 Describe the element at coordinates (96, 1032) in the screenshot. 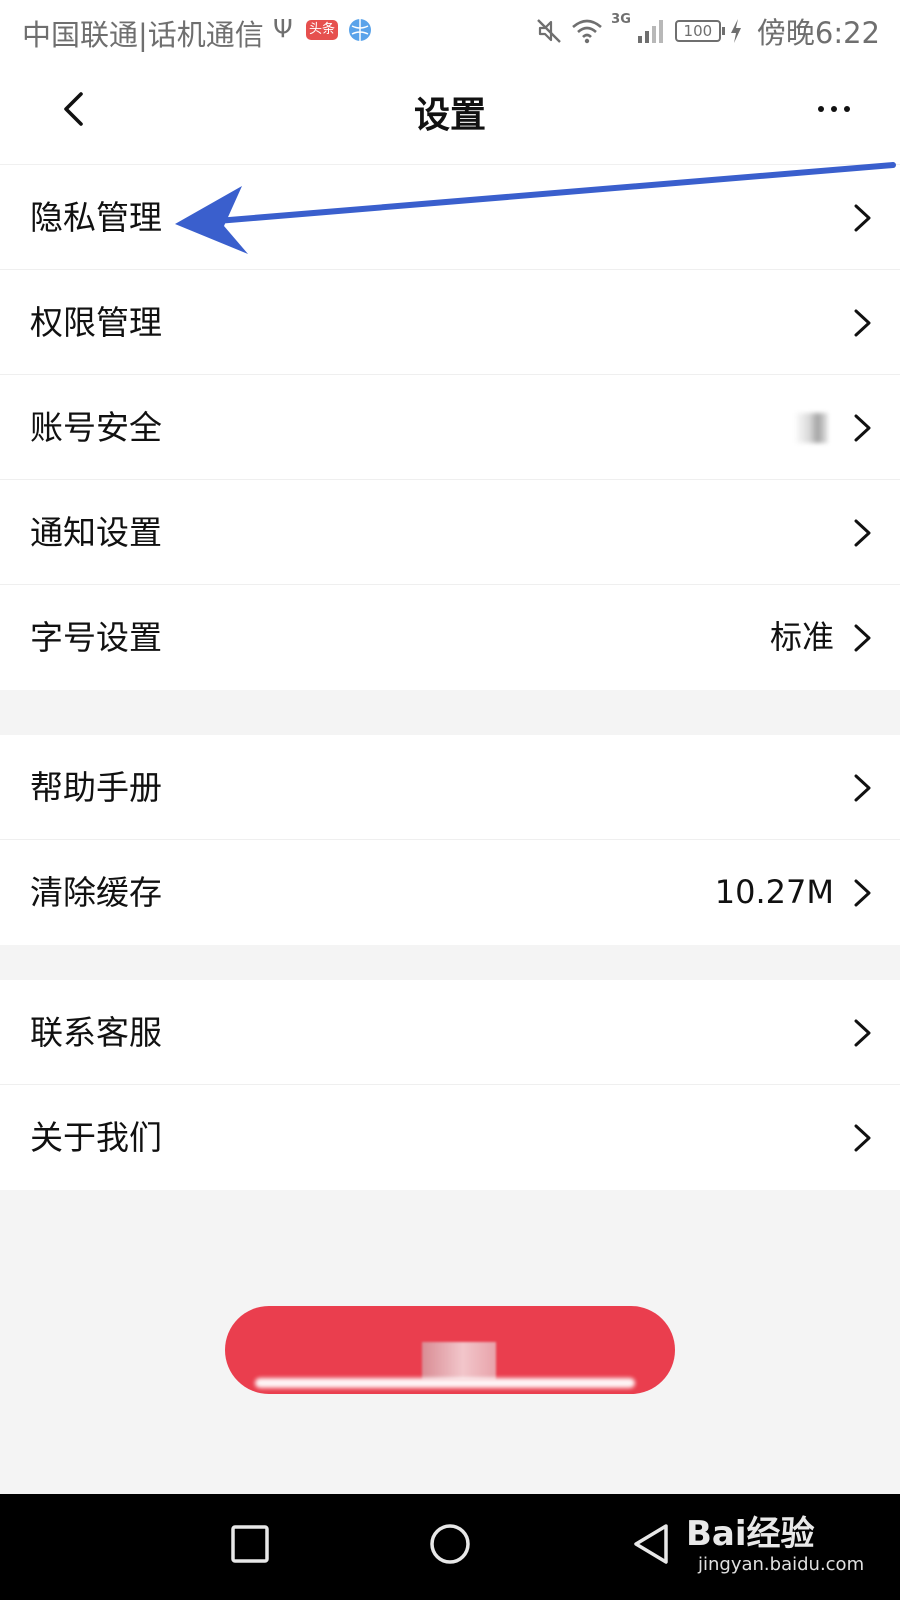

I see `row-label: 联系客服` at that location.